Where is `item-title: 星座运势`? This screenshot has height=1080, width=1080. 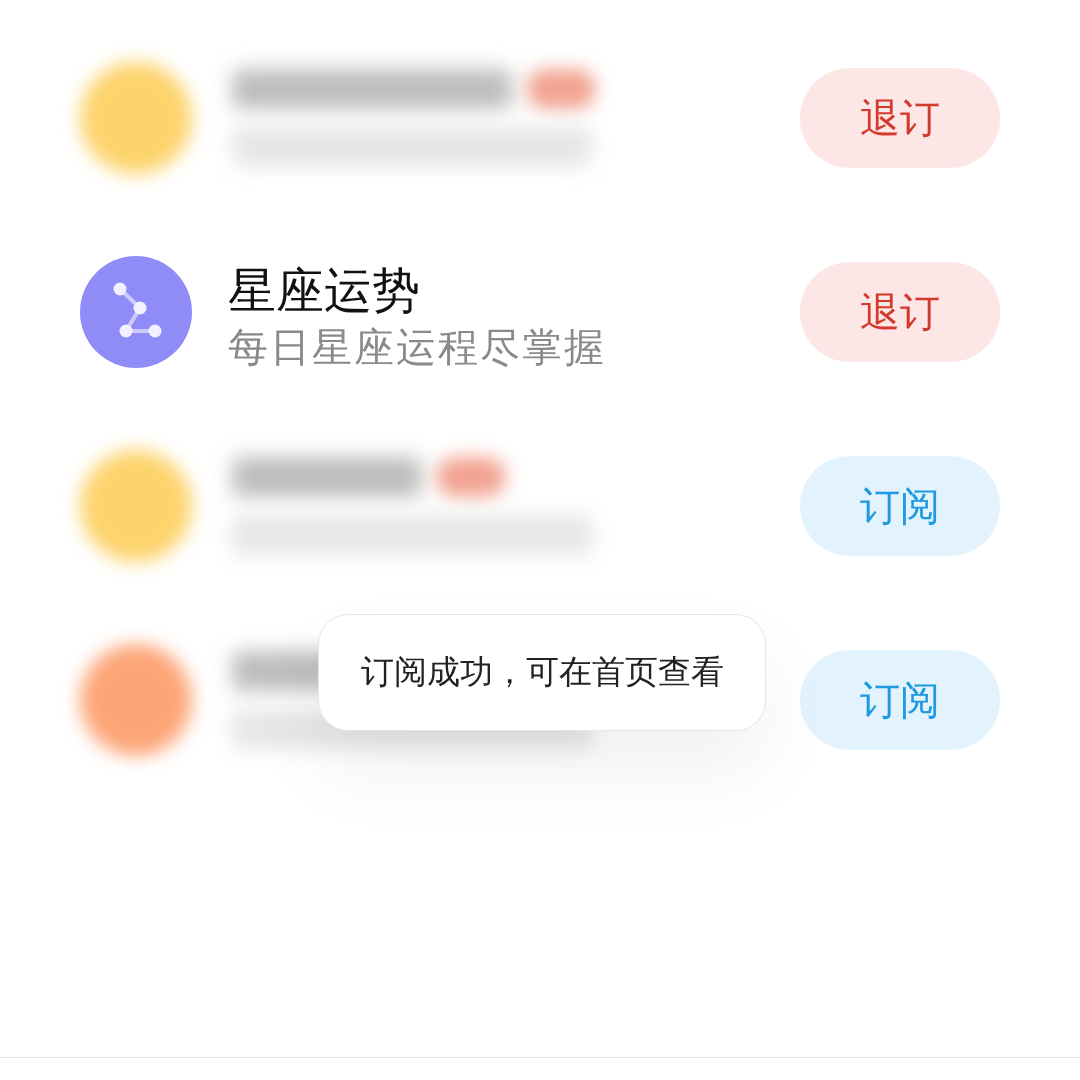 item-title: 星座运势 is located at coordinates (324, 290).